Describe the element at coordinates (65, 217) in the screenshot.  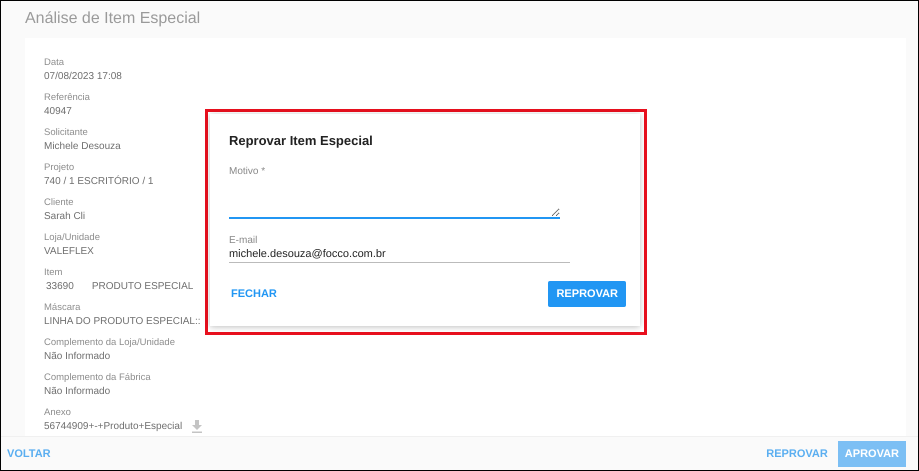
I see `field-value: Sarah Cli` at that location.